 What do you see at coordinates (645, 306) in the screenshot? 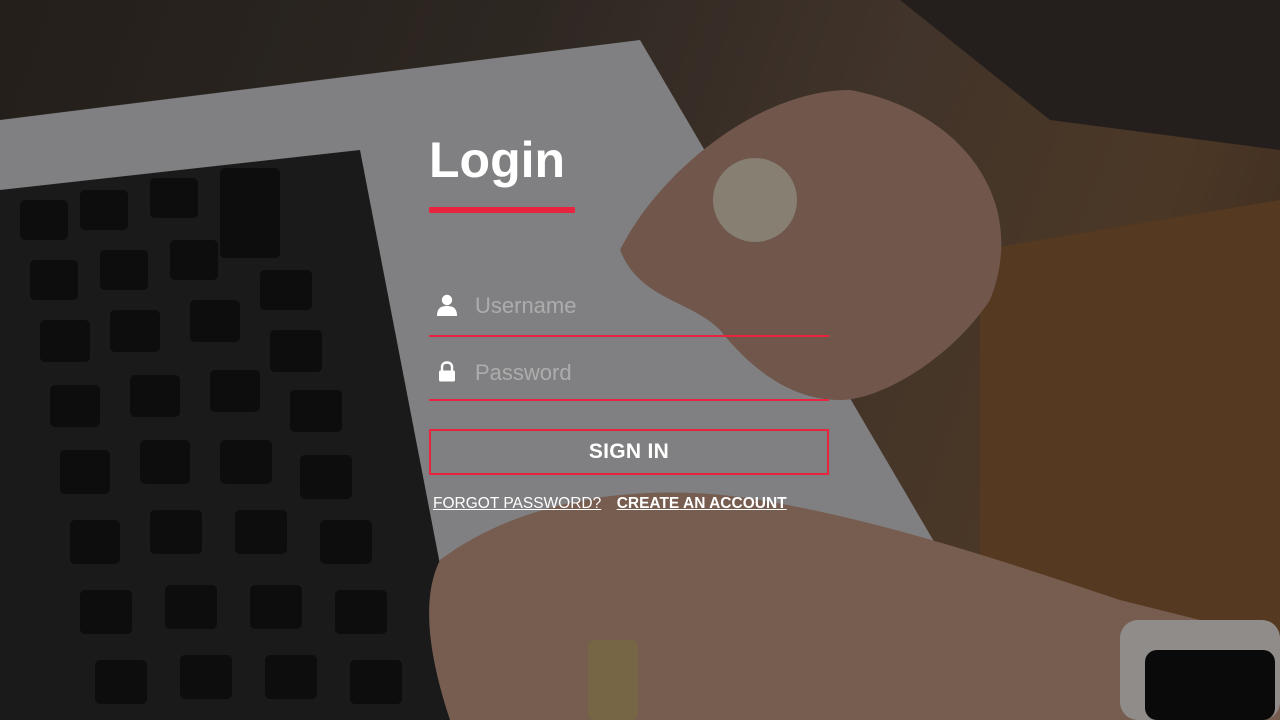
I see `username-input` at bounding box center [645, 306].